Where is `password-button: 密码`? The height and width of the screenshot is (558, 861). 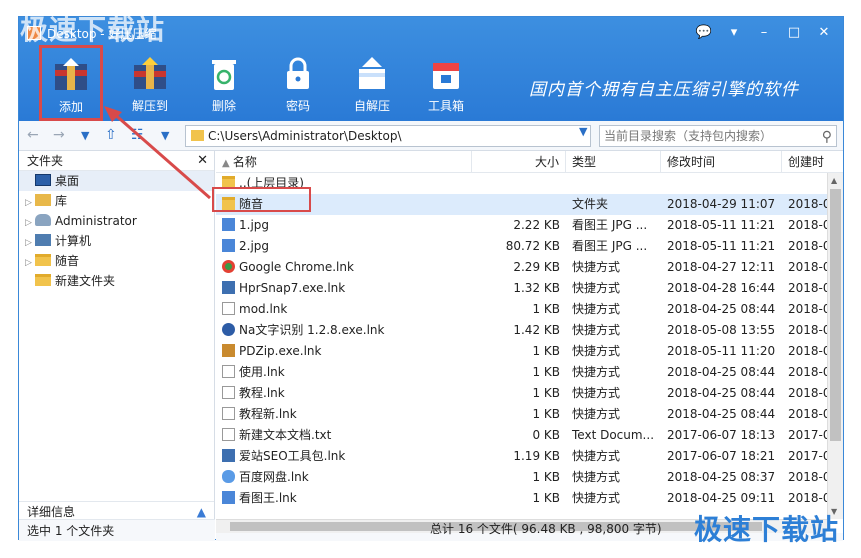 password-button: 密码 is located at coordinates (298, 85).